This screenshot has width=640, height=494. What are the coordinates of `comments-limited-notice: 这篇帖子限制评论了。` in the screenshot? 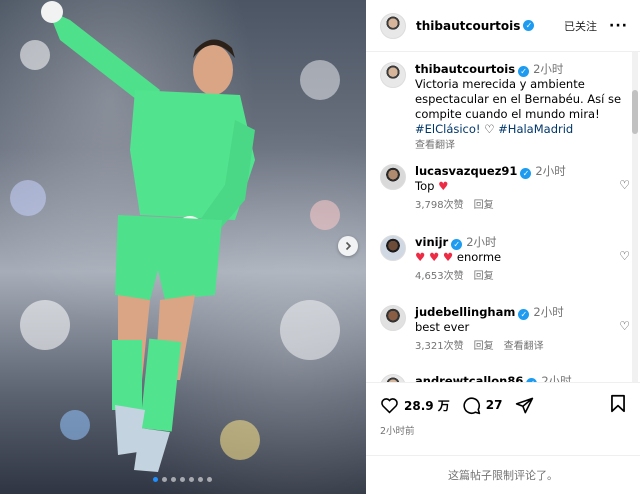 It's located at (503, 474).